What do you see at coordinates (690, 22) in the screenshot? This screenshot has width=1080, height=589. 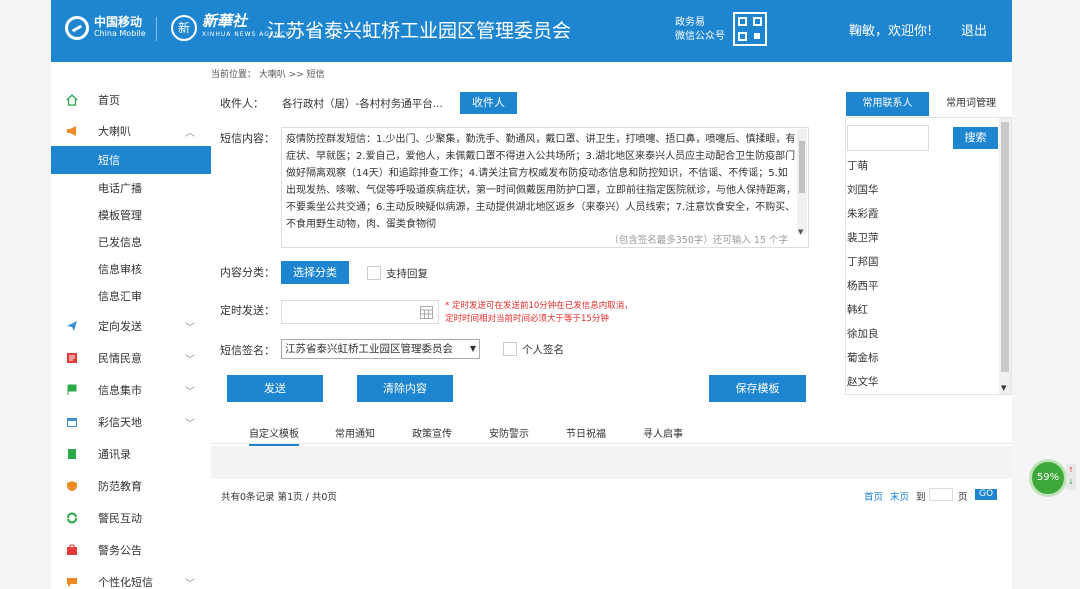 I see `wechat-line-1: 政务易` at bounding box center [690, 22].